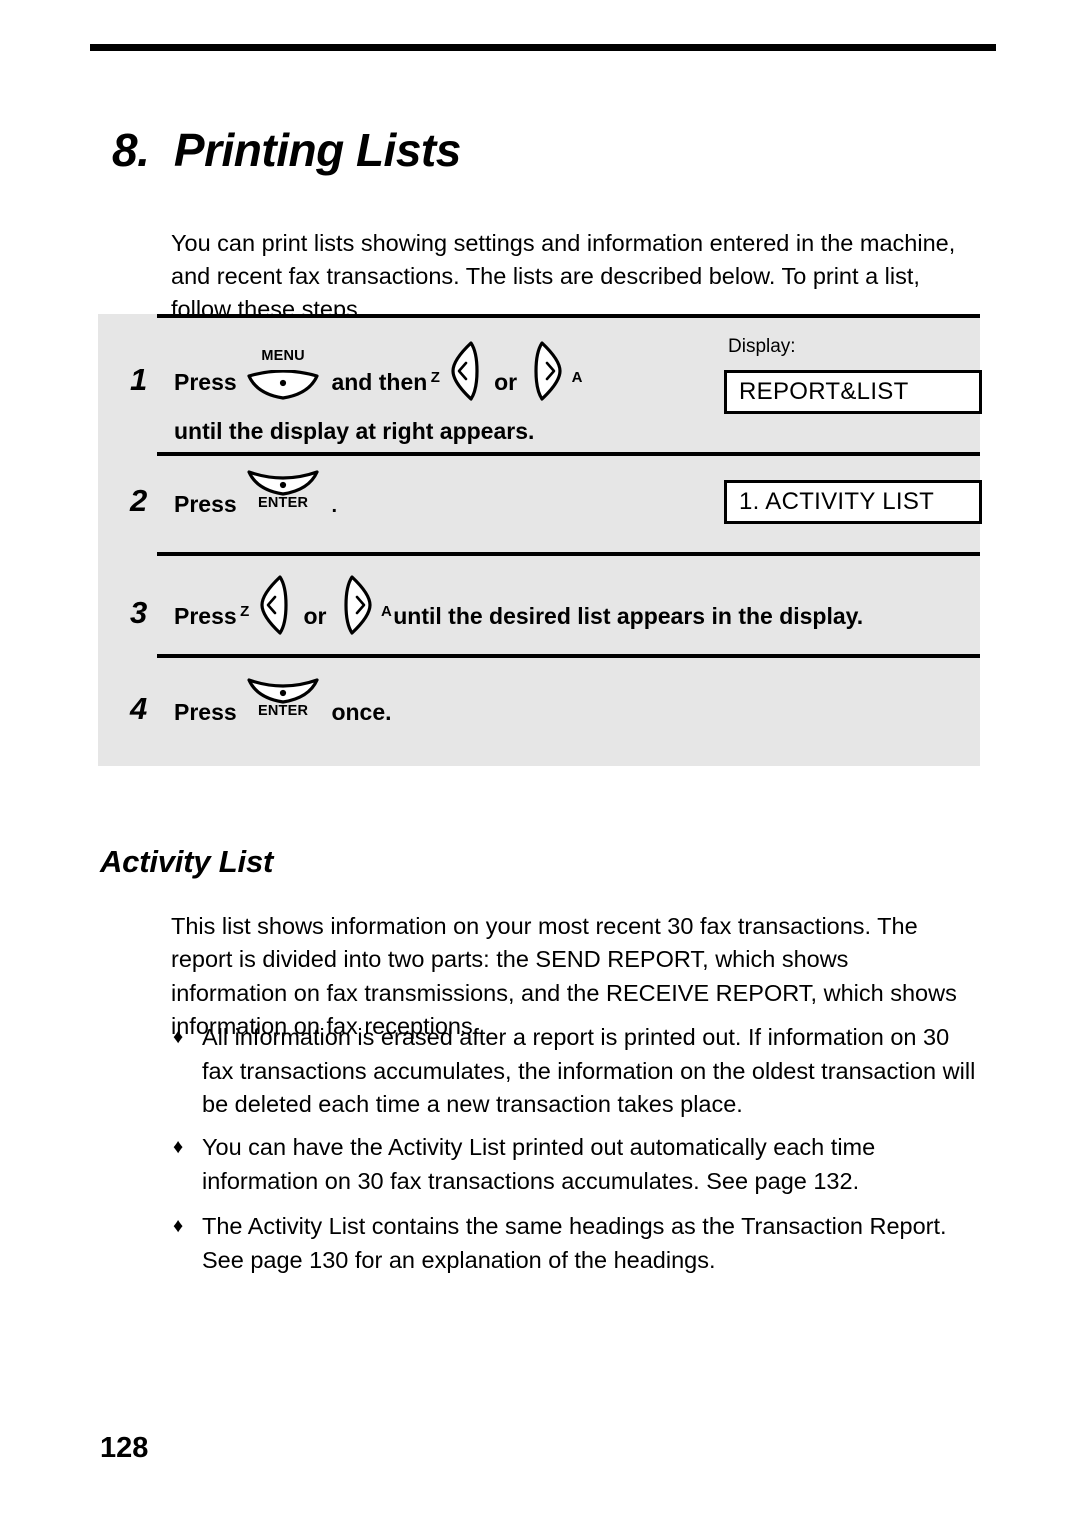 This screenshot has height=1529, width=1080. Describe the element at coordinates (283, 391) in the screenshot. I see `menu-key-glyph` at that location.